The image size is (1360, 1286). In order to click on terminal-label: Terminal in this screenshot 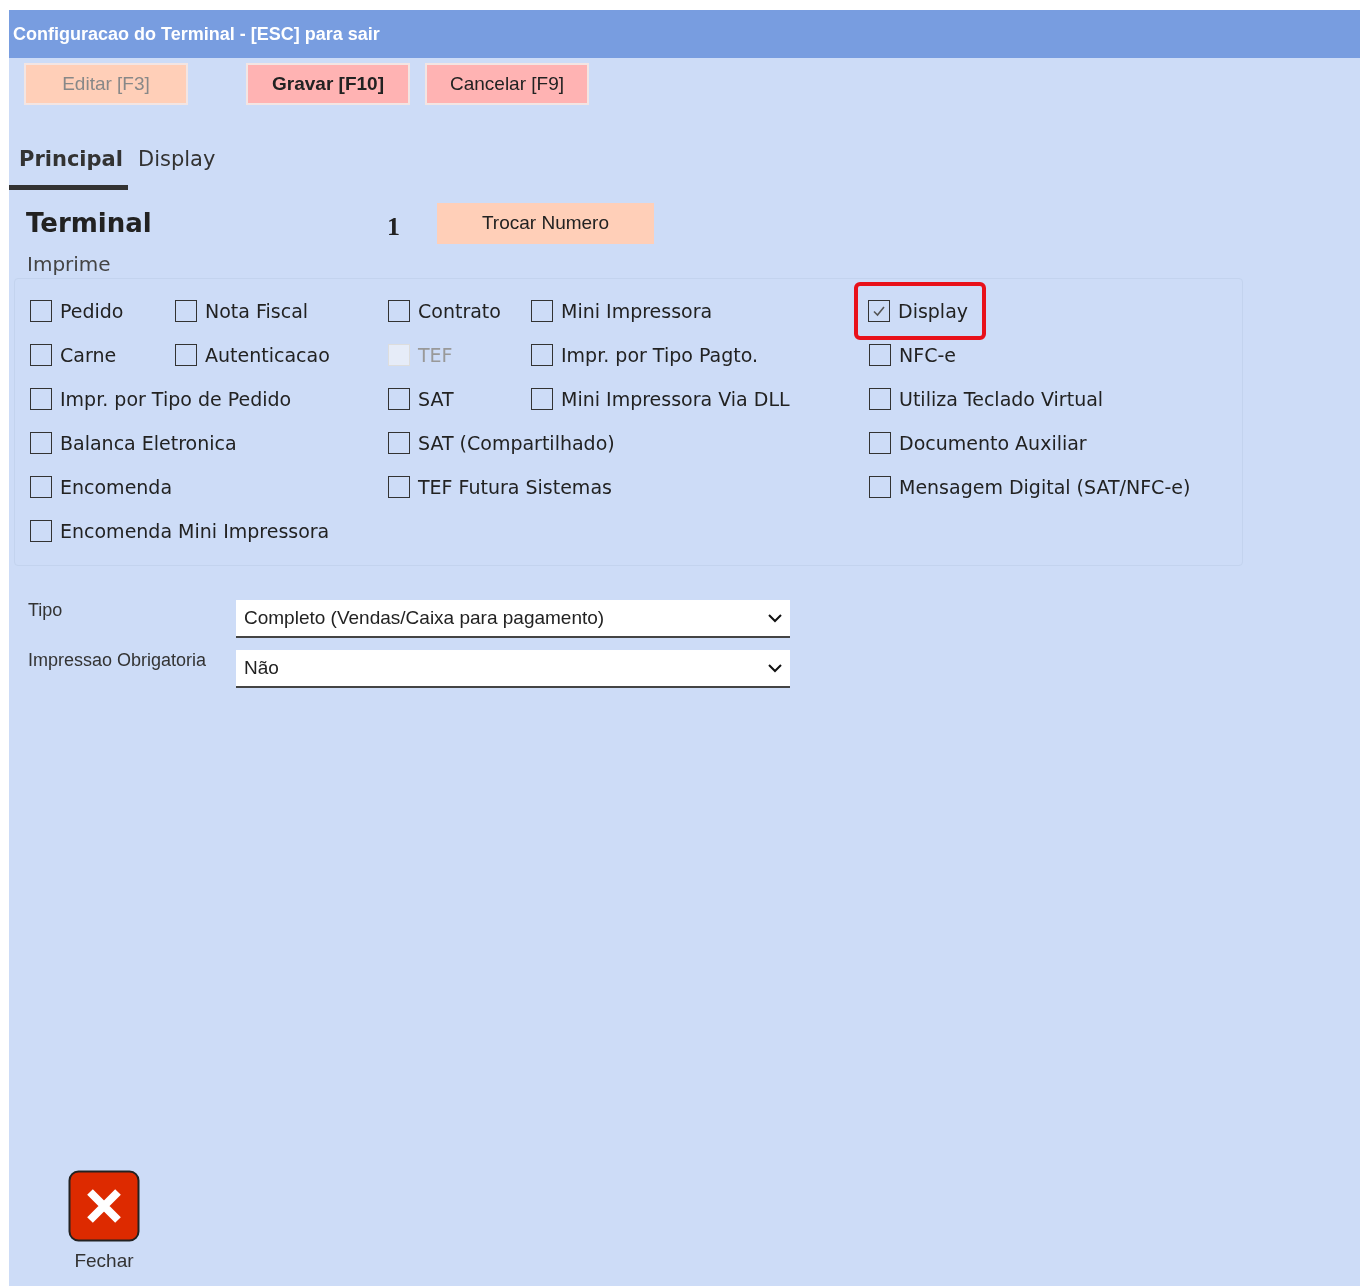, I will do `click(89, 223)`.